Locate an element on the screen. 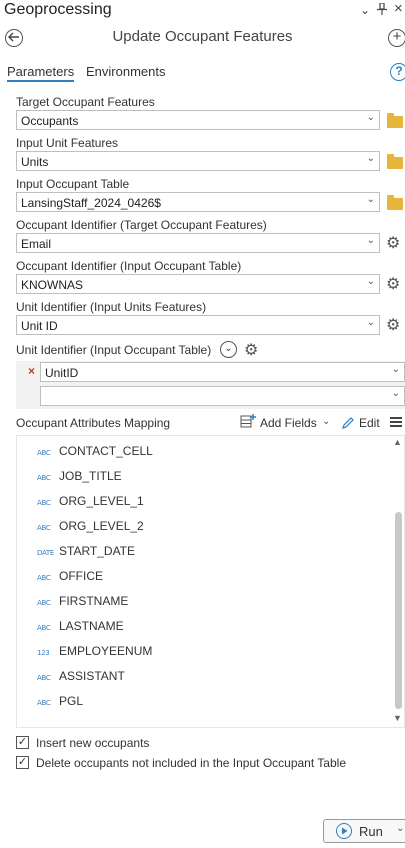  scroll-thumb is located at coordinates (398, 610).